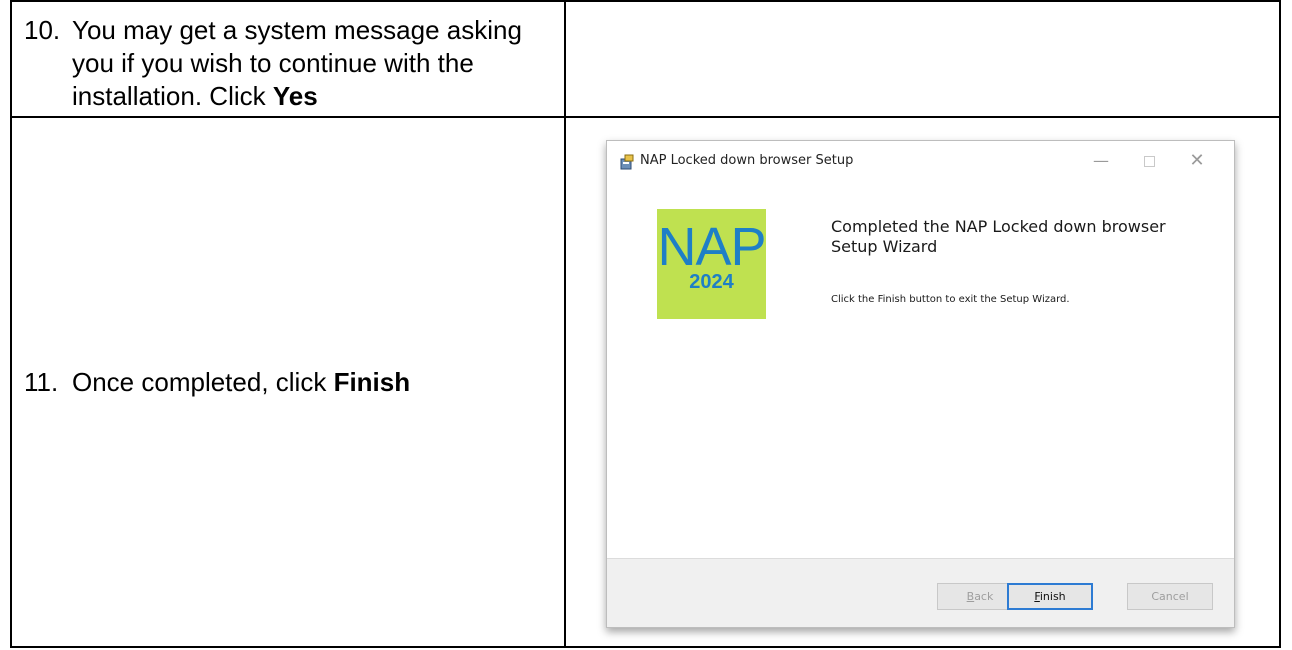 The image size is (1292, 650). I want to click on step-11: 11. Once completed, click Finish, so click(288, 382).